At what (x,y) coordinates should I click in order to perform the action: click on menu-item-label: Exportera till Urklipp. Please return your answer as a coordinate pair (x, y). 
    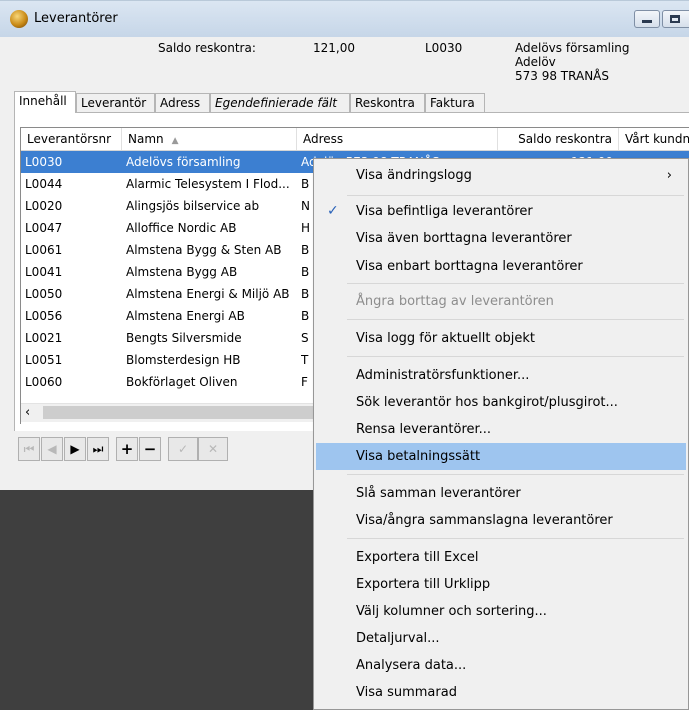
    Looking at the image, I should click on (423, 584).